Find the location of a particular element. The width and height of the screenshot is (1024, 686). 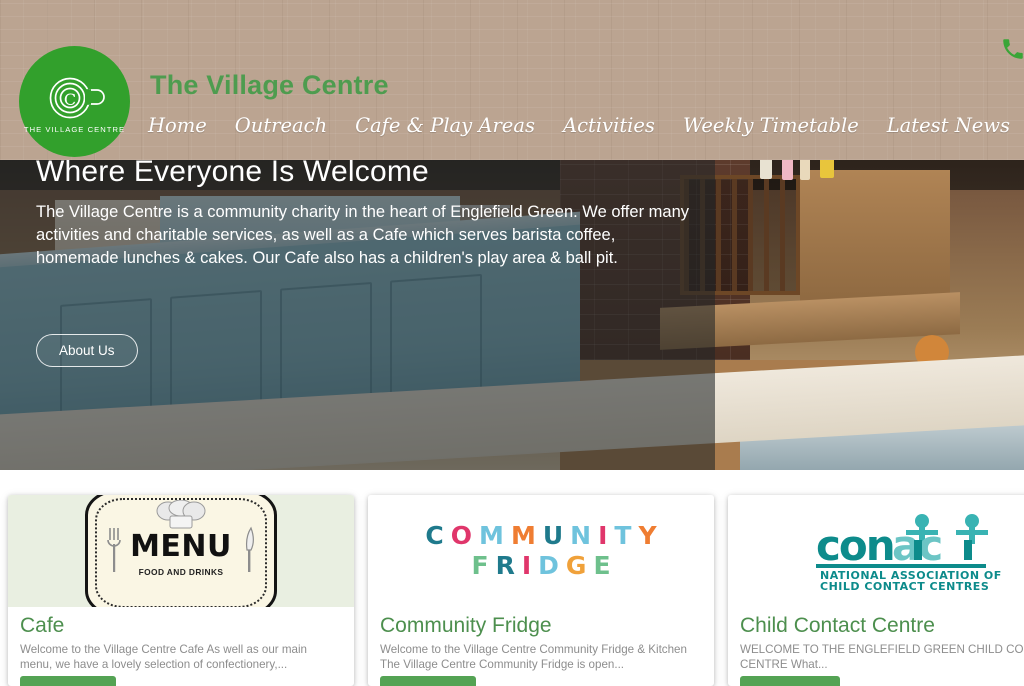

chef-hat-icon is located at coordinates (181, 514).